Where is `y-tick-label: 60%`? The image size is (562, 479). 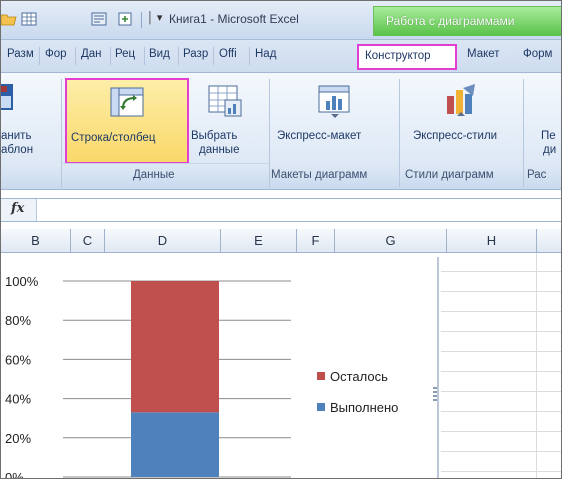
y-tick-label: 60% is located at coordinates (18, 359).